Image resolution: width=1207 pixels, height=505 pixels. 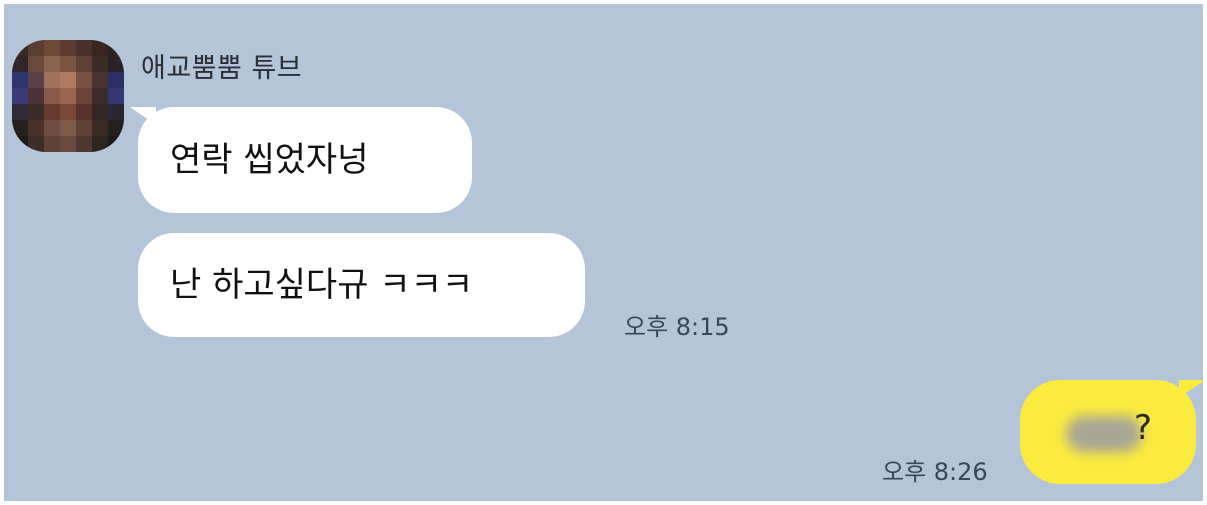 What do you see at coordinates (1143, 428) in the screenshot?
I see `message-text: ?` at bounding box center [1143, 428].